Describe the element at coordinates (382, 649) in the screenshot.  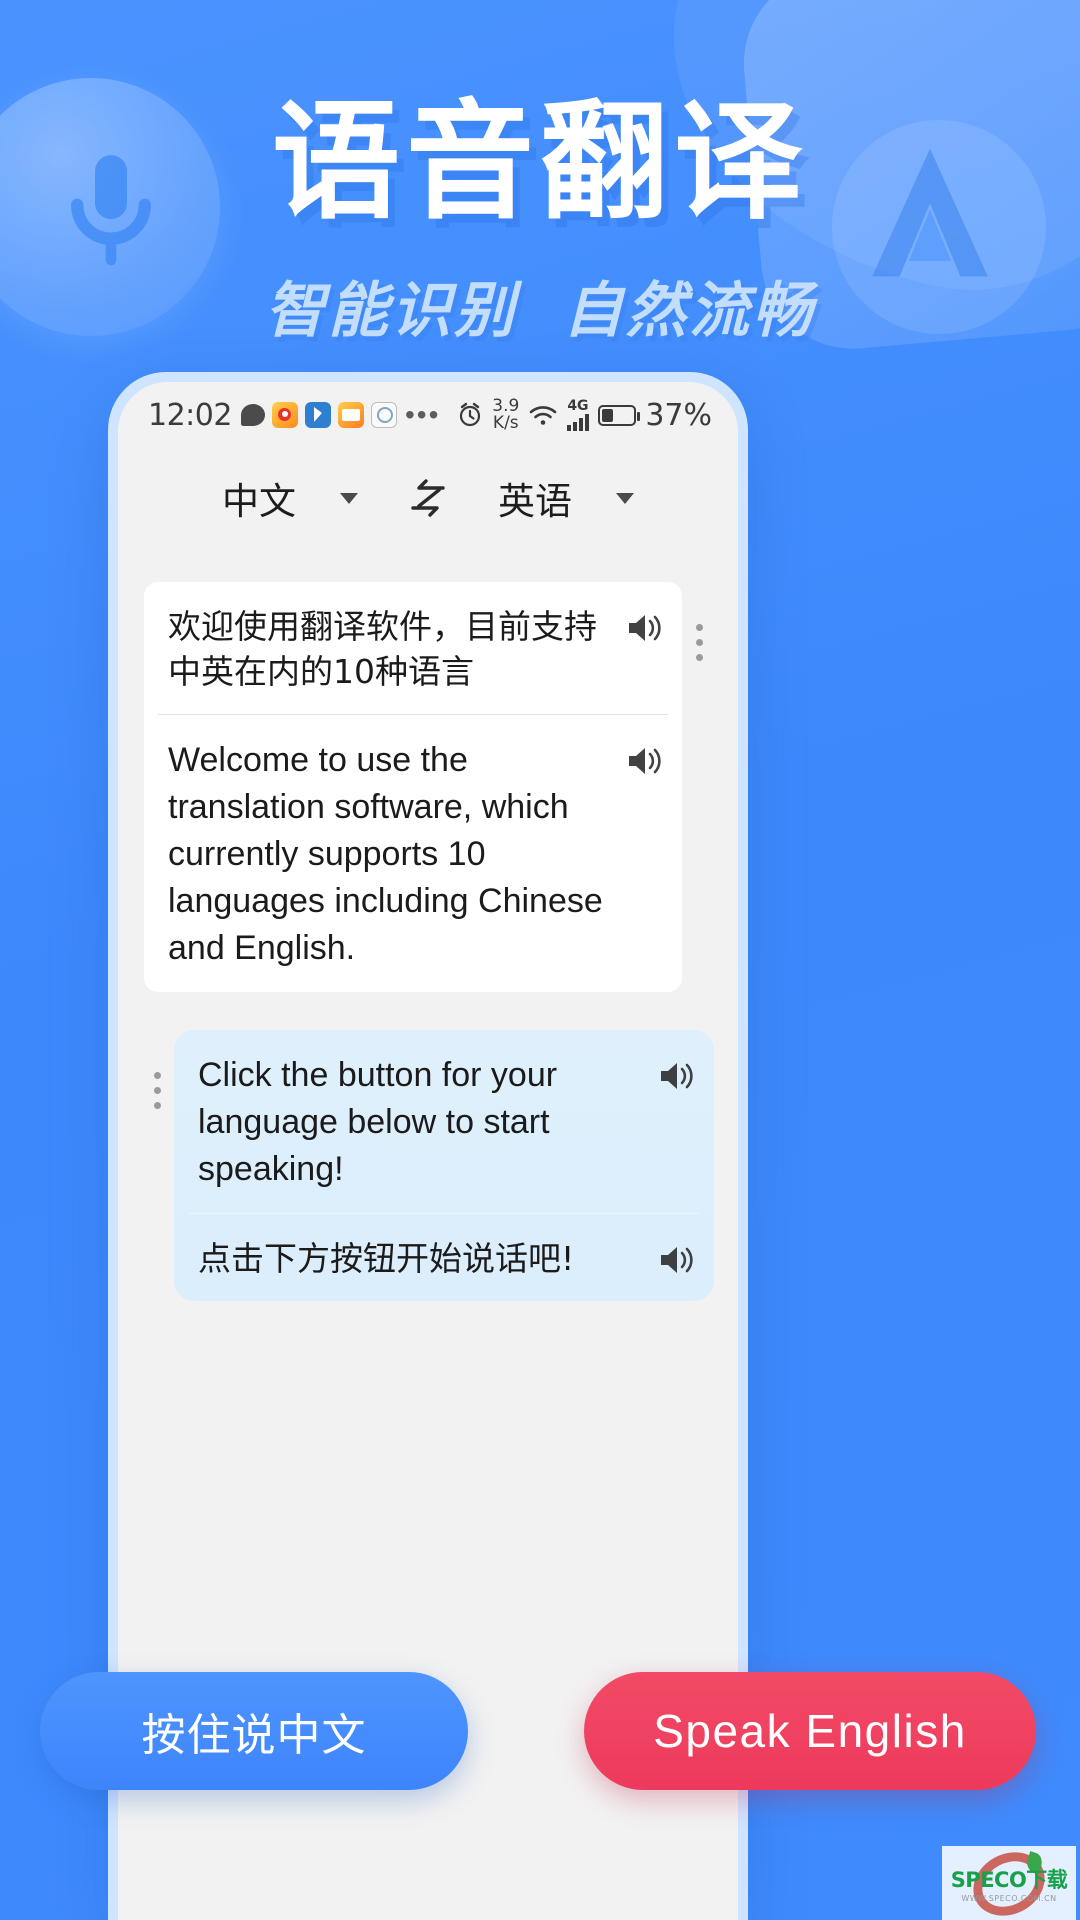
I see `message-text: 欢迎使用翻译软件，目前支持中英在内的10种语言` at that location.